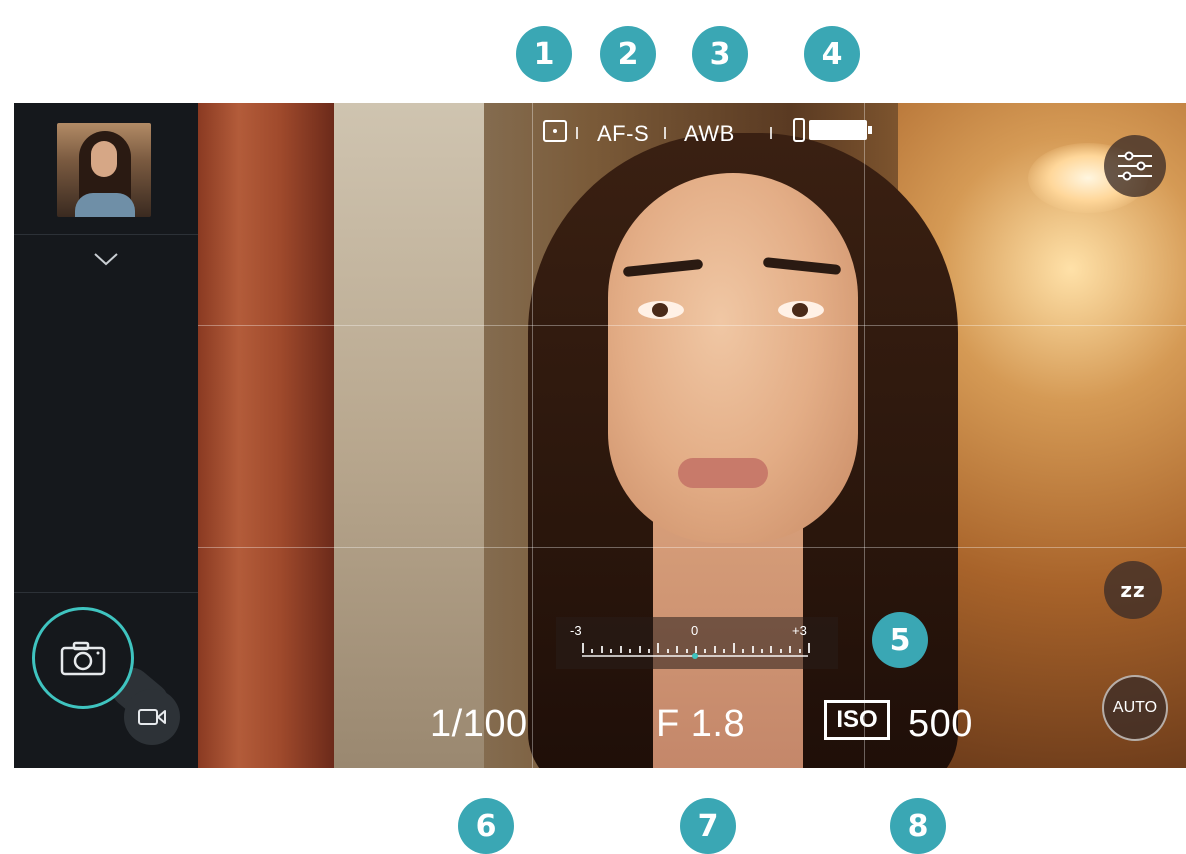 This screenshot has width=1186, height=854. I want to click on spot-metering-icon, so click(555, 131).